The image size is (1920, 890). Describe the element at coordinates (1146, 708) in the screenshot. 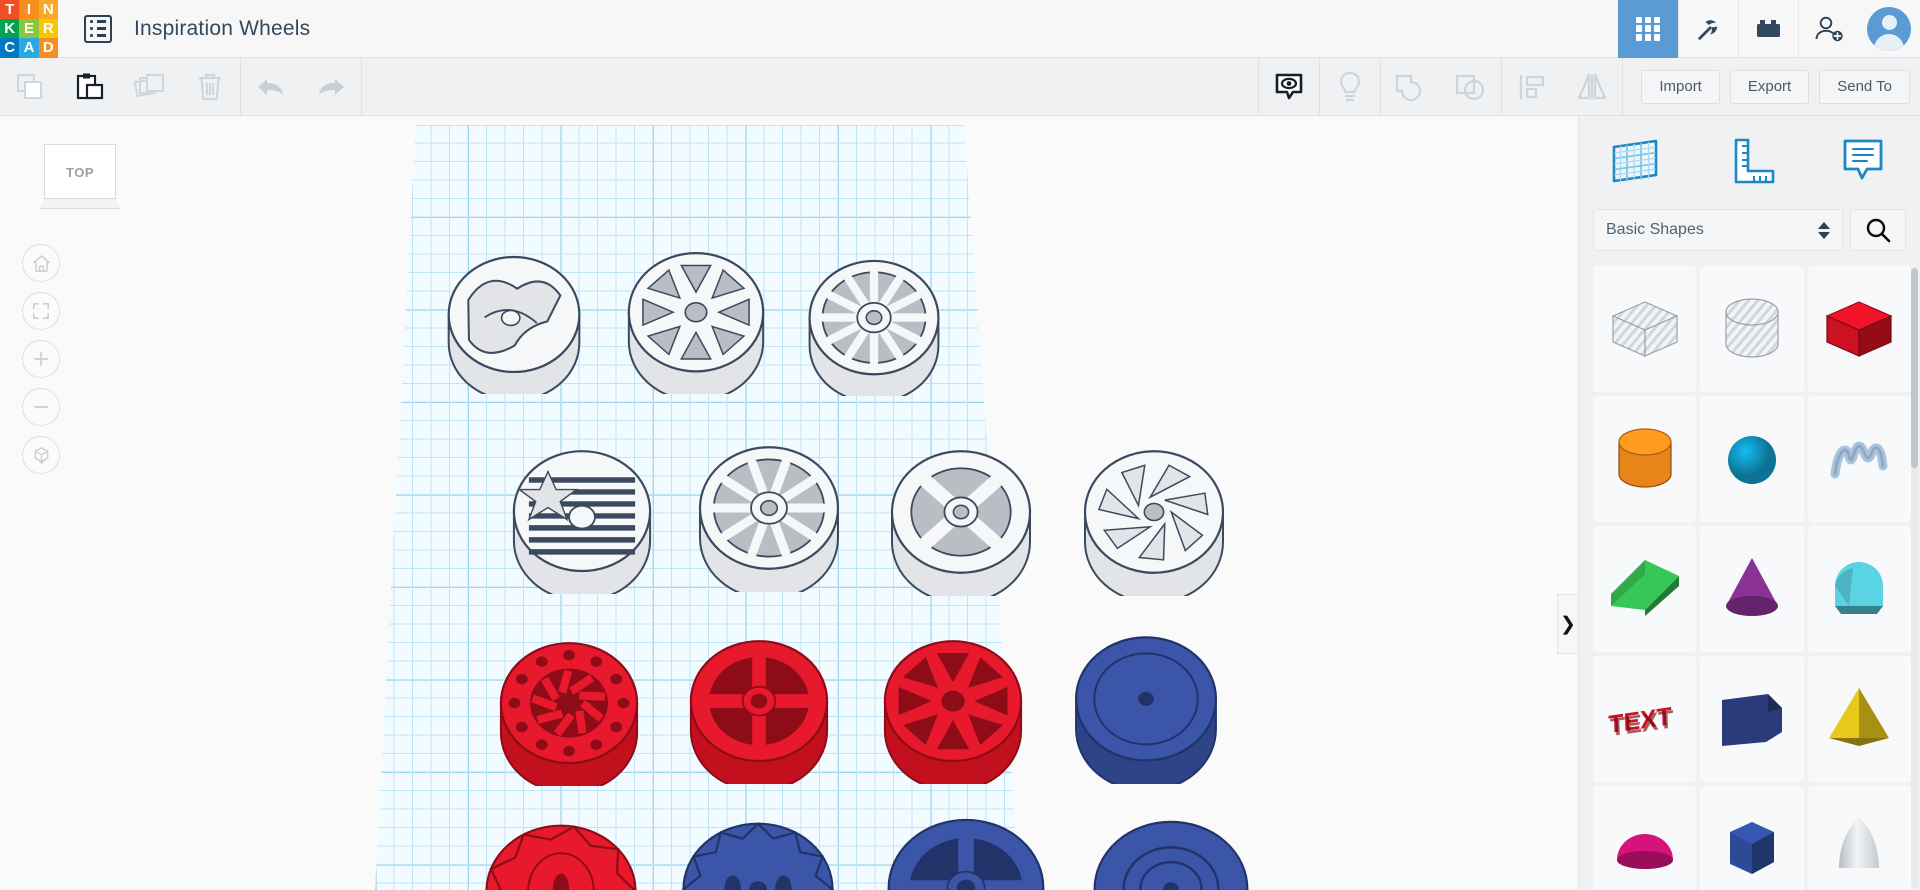

I see `wheel-solid-disc-blue` at that location.